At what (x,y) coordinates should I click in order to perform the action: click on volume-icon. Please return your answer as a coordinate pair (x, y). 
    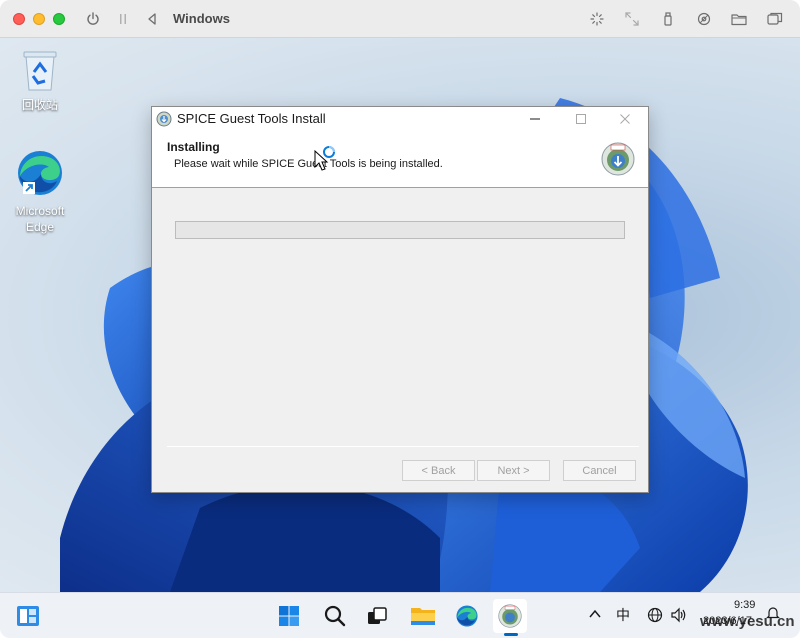
    Looking at the image, I should click on (679, 616).